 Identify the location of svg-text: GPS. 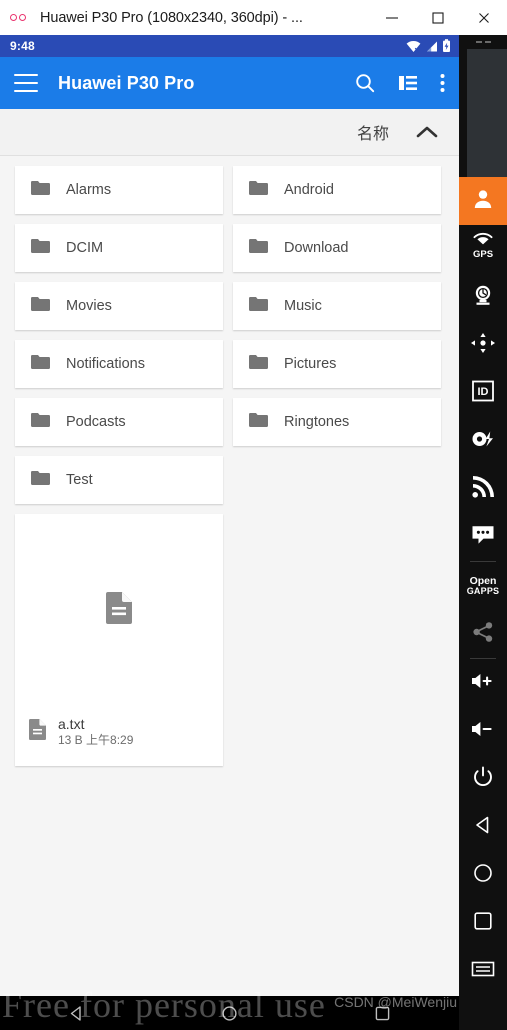
(483, 254).